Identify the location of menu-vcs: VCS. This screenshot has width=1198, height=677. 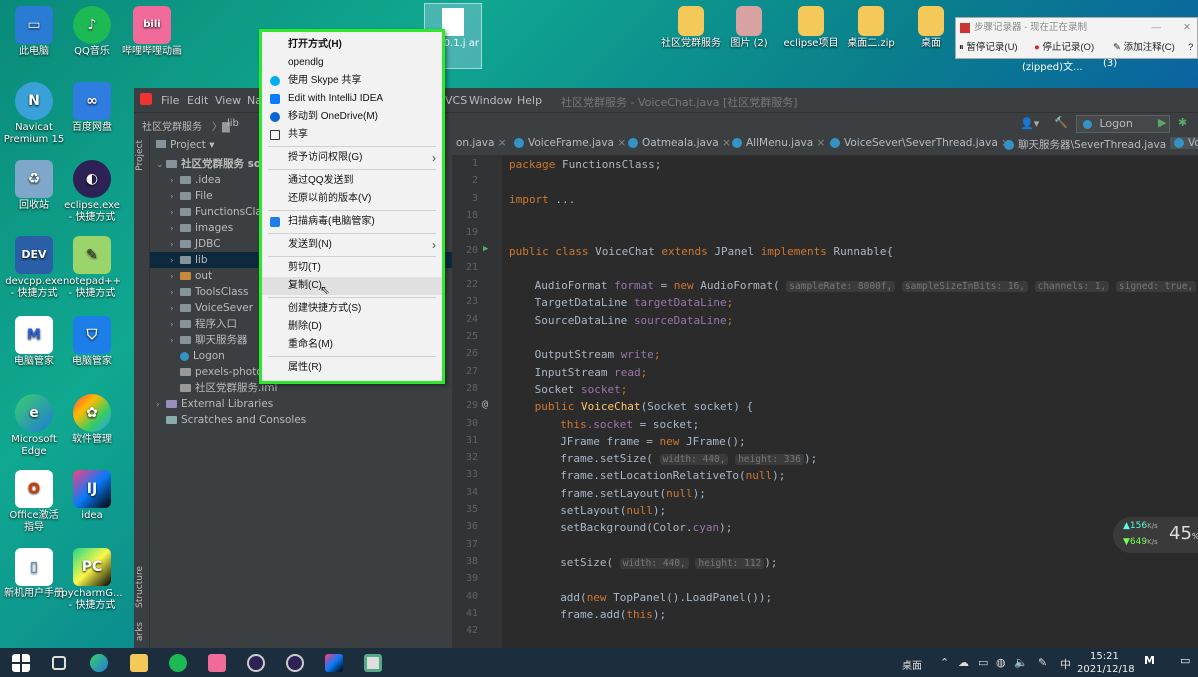
(456, 100).